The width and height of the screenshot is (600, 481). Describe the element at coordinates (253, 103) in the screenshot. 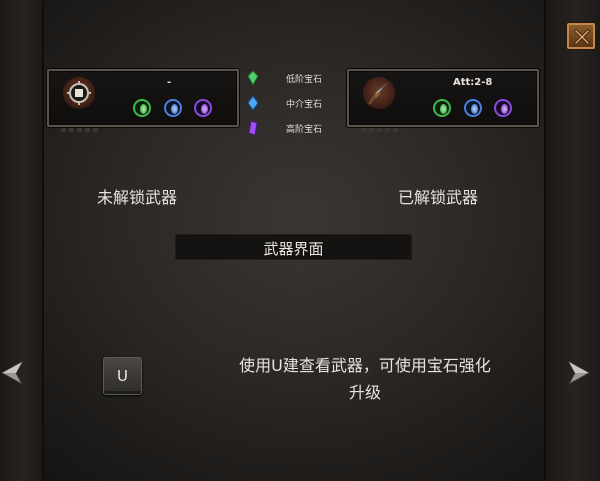

I see `blue-gem-icon` at that location.